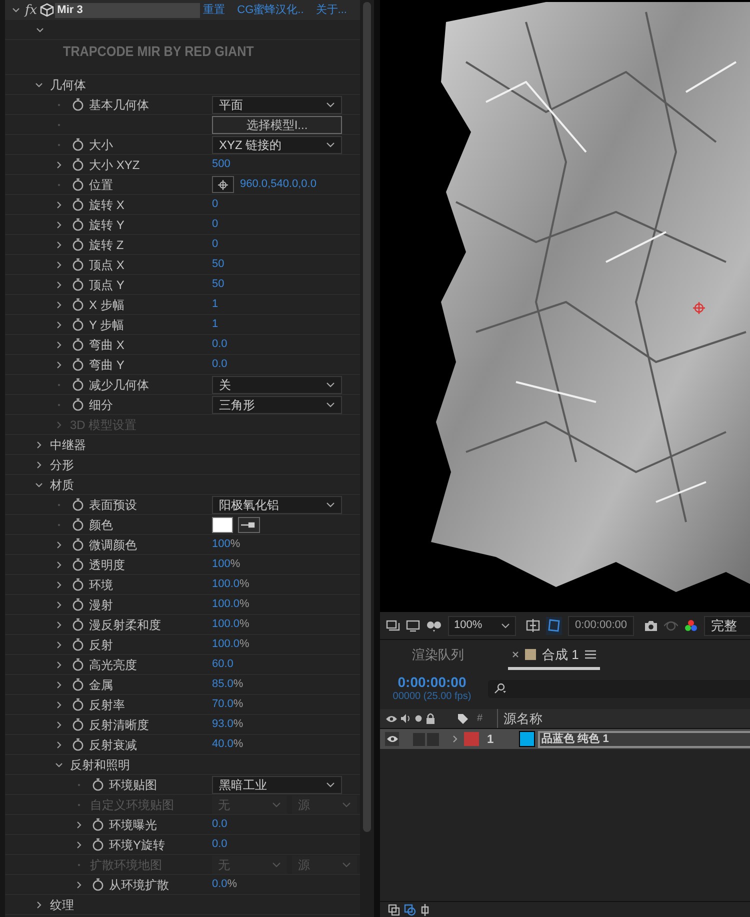  What do you see at coordinates (223, 664) in the screenshot?
I see `property-value: 60.0` at bounding box center [223, 664].